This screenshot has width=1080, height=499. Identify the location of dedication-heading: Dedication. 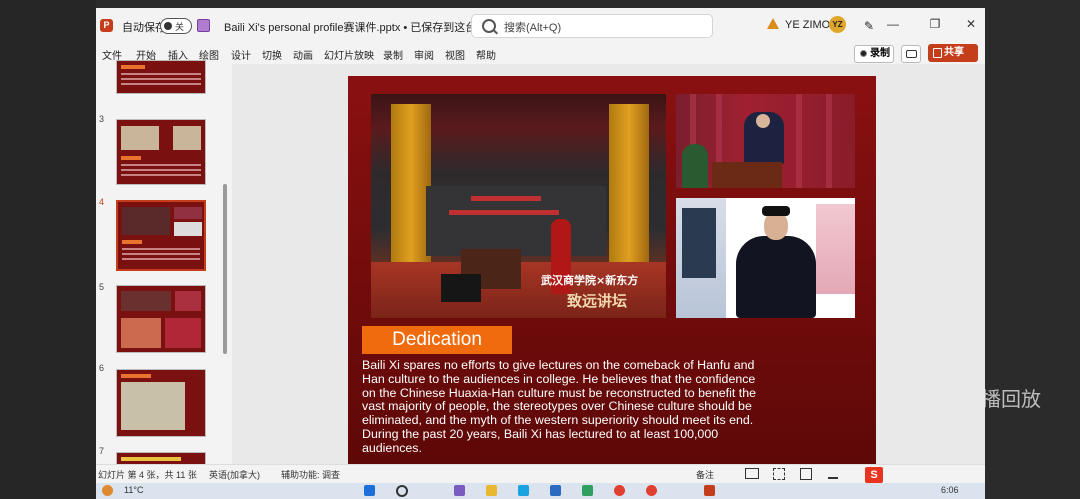
(437, 340).